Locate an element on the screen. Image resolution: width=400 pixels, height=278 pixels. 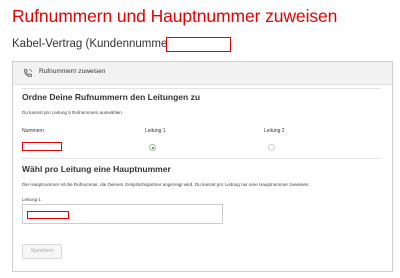
contract-subtitle: Kabel-Vertrag (Kundennummer: is located at coordinates (93, 44).